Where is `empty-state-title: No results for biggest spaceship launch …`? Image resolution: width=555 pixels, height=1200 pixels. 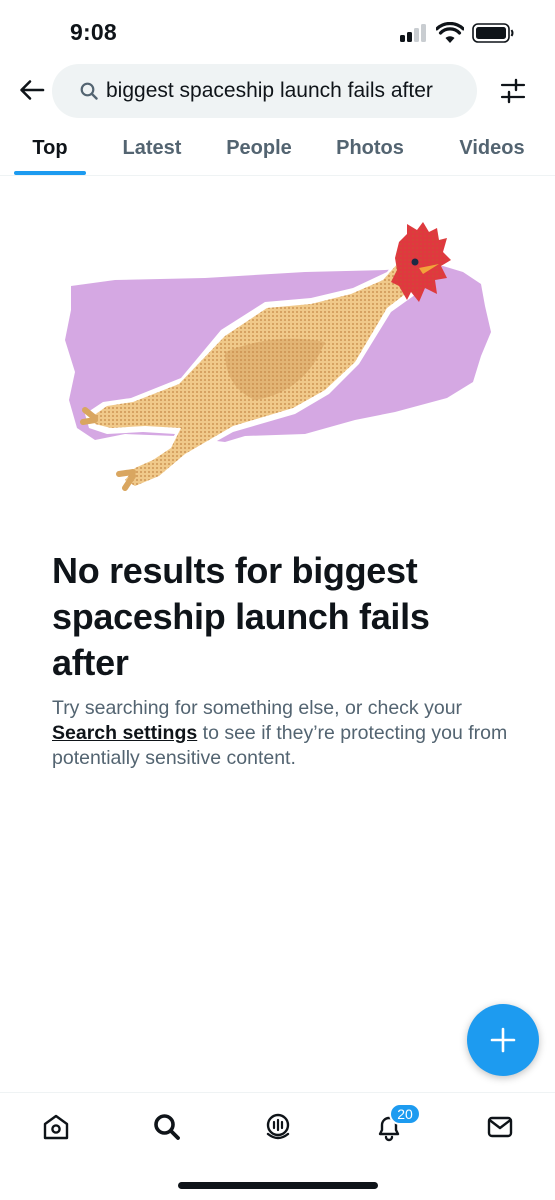 empty-state-title: No results for biggest spaceship launch … is located at coordinates (241, 616).